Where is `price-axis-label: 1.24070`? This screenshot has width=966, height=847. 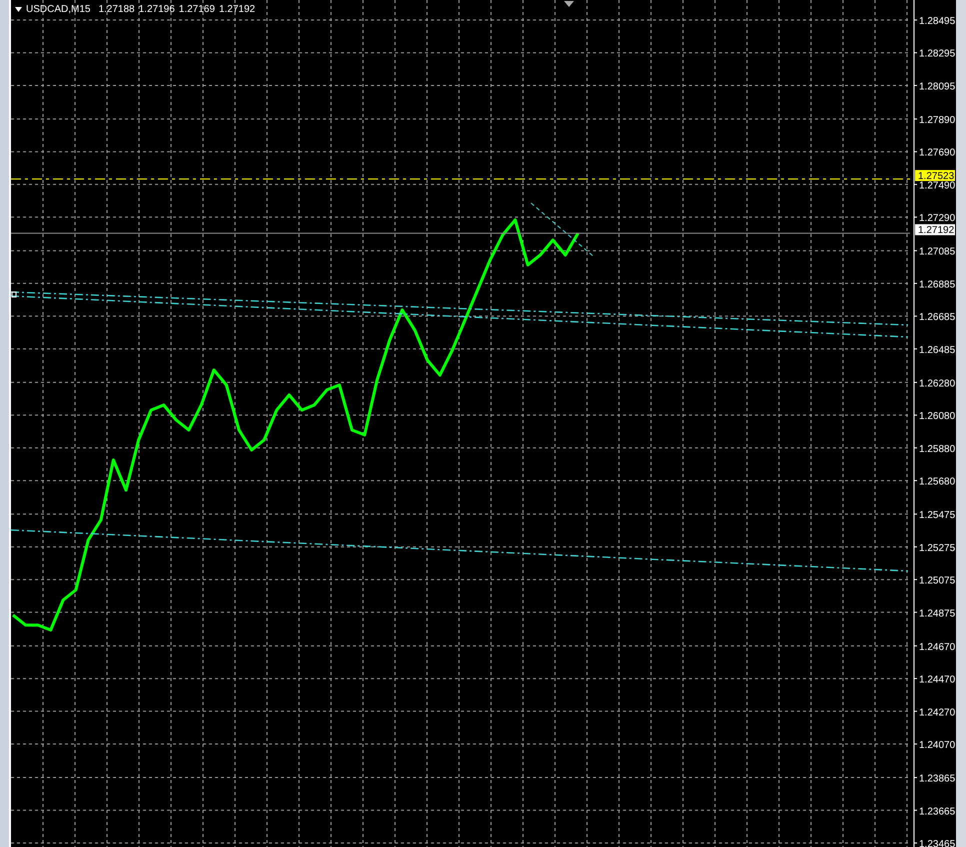 price-axis-label: 1.24070 is located at coordinates (937, 745).